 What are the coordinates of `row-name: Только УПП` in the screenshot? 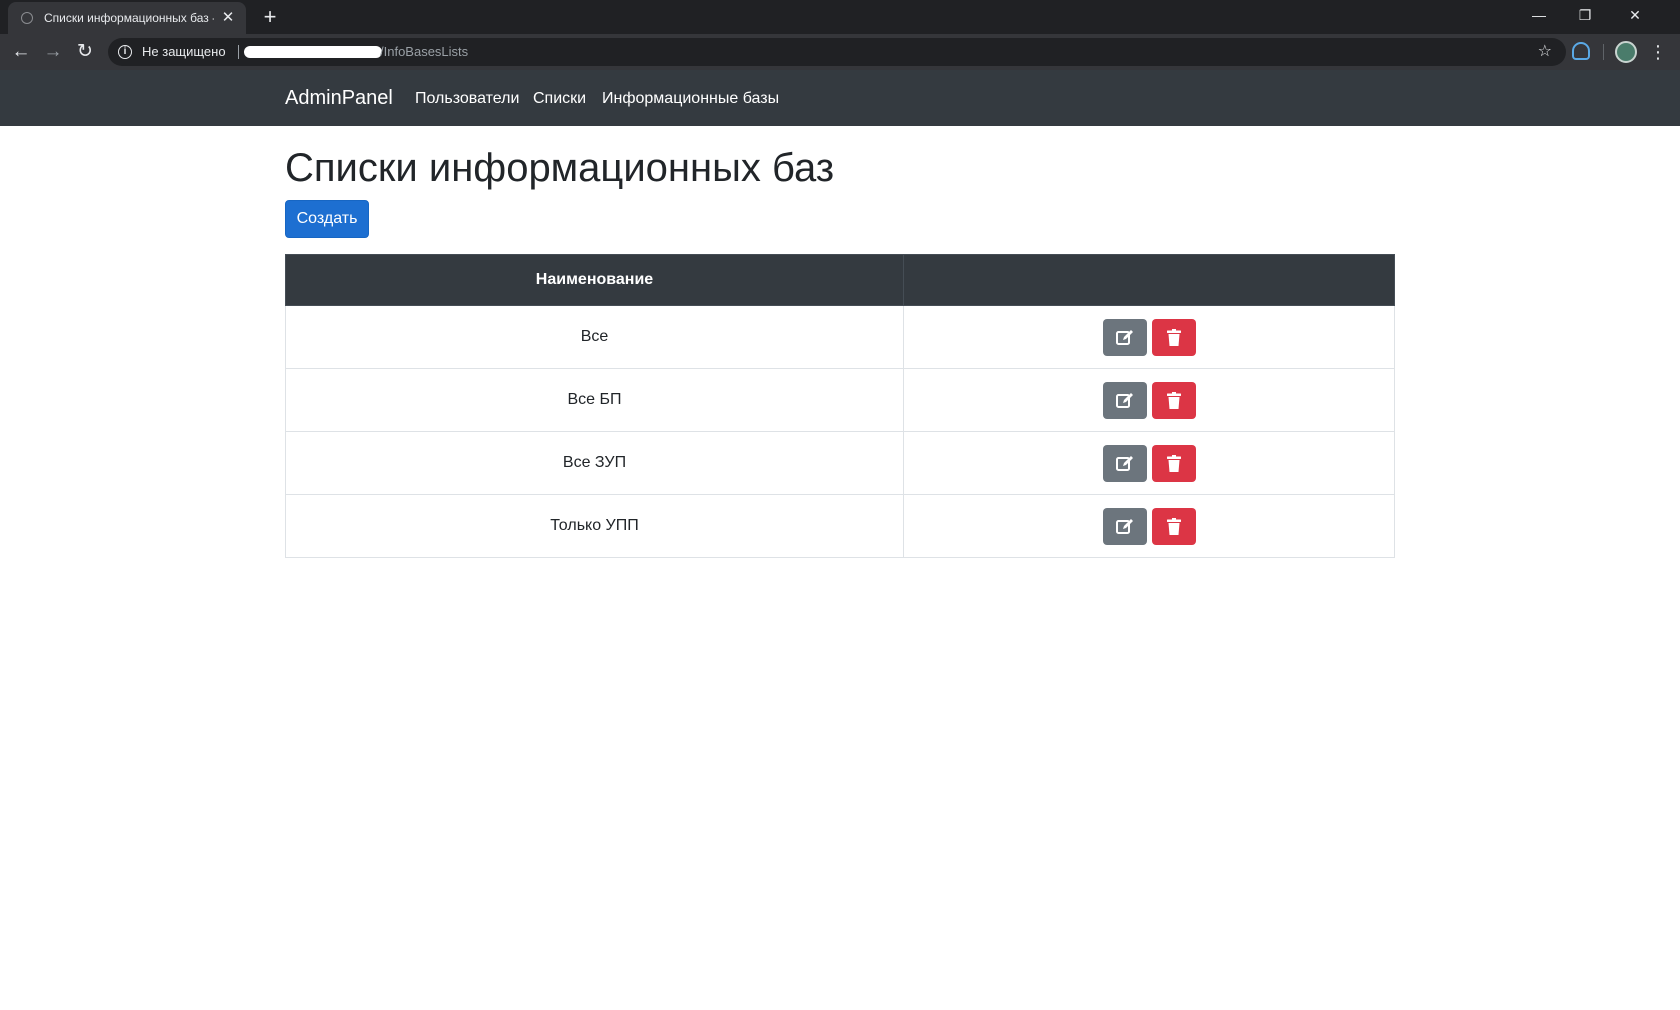 It's located at (594, 526).